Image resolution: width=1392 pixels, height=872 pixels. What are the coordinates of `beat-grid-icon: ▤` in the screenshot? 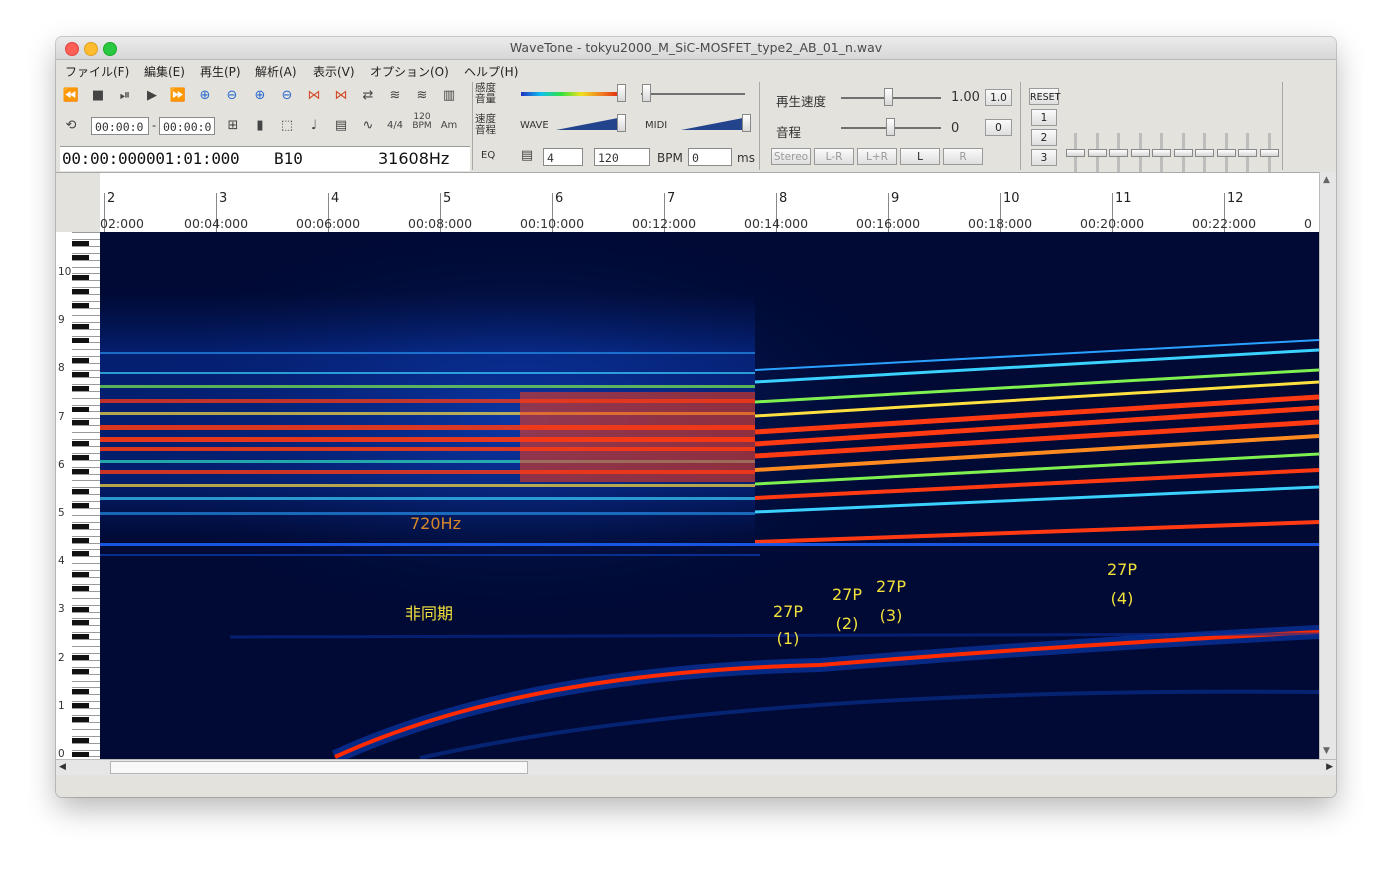 It's located at (527, 156).